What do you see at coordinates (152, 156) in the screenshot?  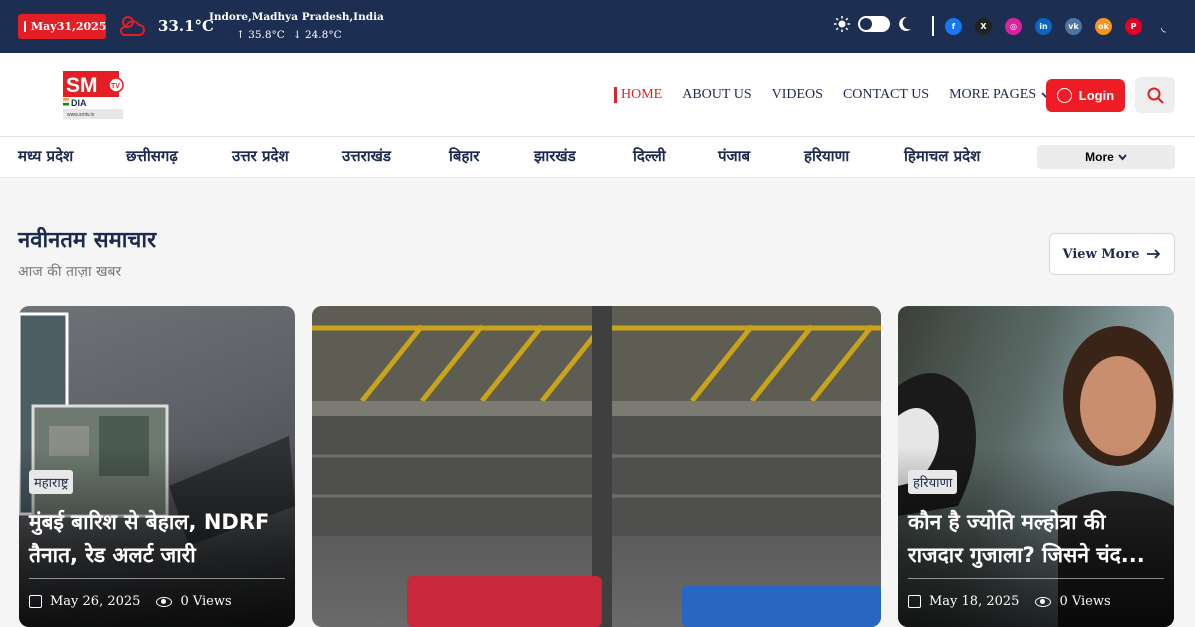 I see `category-link: छत्तीसगढ़` at bounding box center [152, 156].